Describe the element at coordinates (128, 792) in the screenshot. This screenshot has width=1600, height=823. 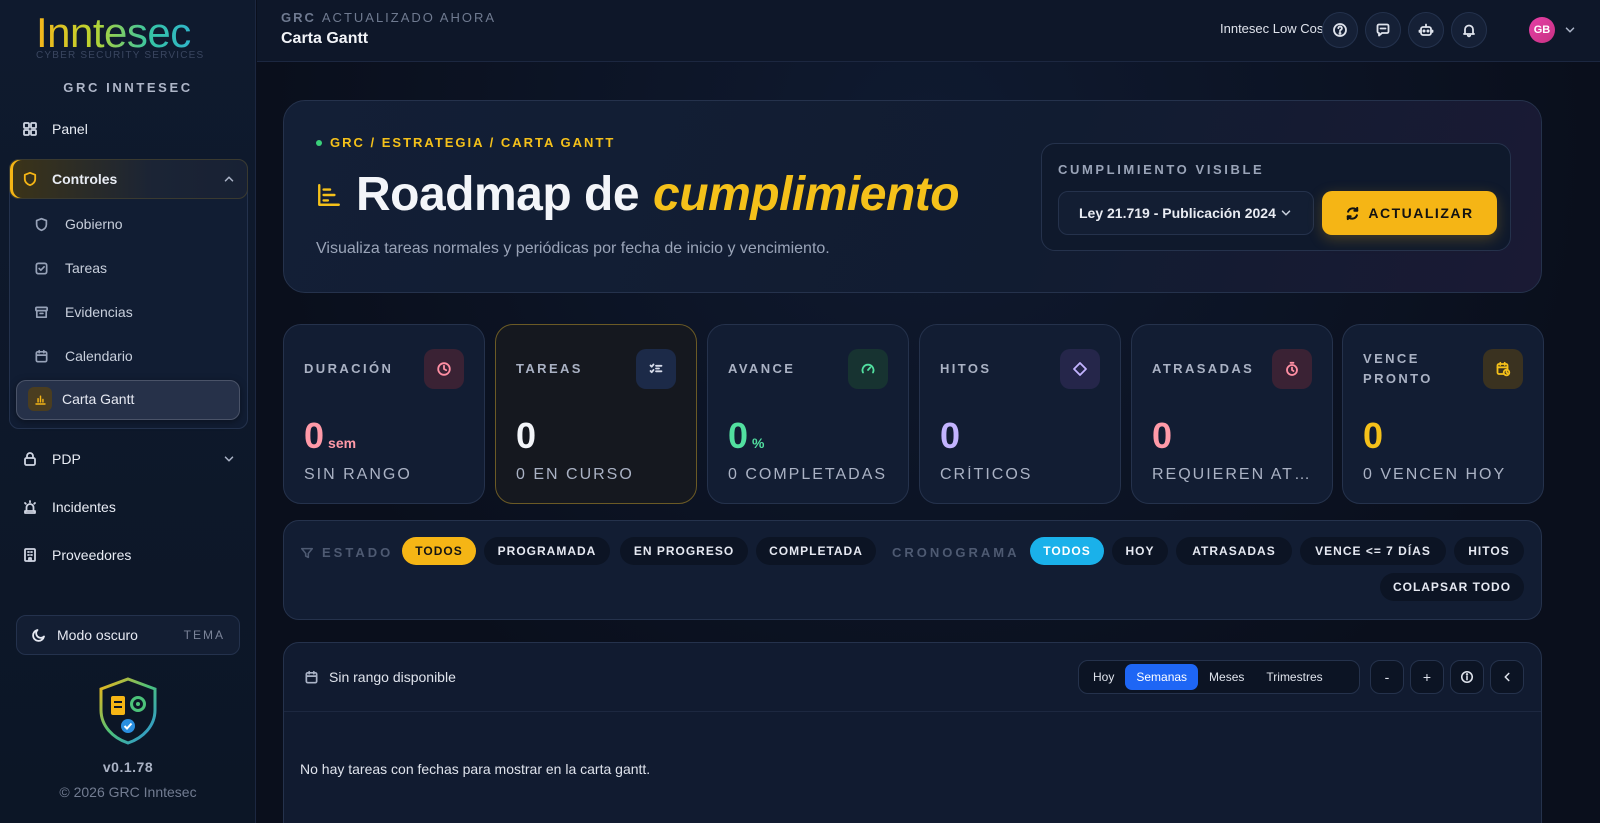
I see `copyright: © 2026 GRC Inntesec` at that location.